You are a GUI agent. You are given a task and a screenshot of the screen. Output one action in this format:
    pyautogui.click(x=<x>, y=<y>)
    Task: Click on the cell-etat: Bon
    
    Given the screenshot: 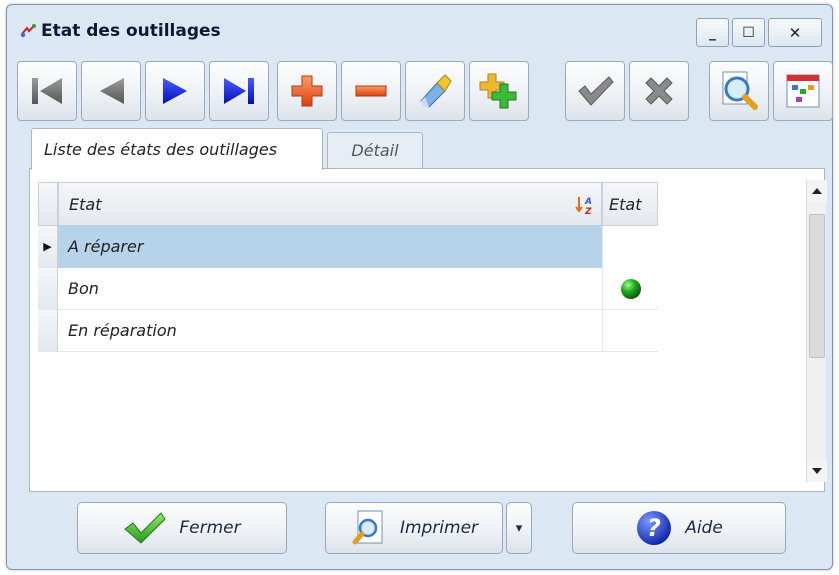 What is the action you would take?
    pyautogui.click(x=330, y=289)
    